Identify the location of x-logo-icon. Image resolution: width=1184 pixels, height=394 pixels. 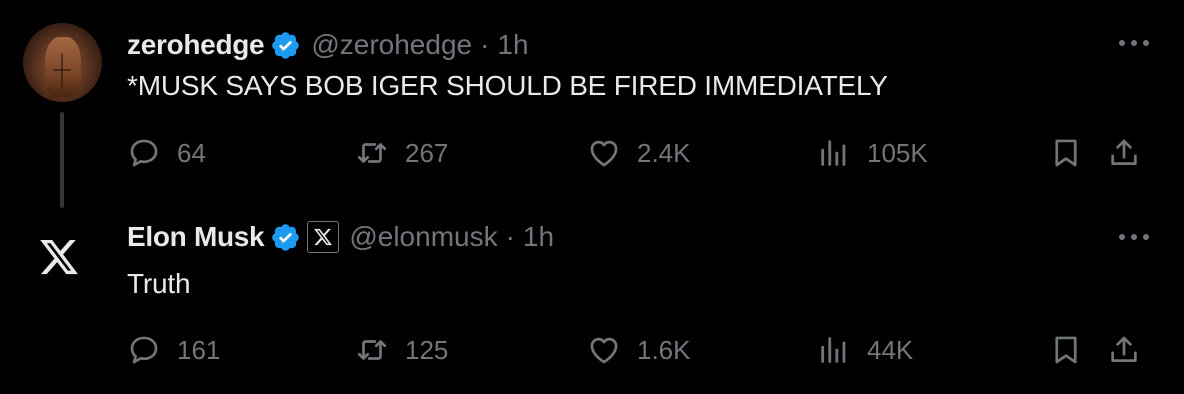
(323, 237).